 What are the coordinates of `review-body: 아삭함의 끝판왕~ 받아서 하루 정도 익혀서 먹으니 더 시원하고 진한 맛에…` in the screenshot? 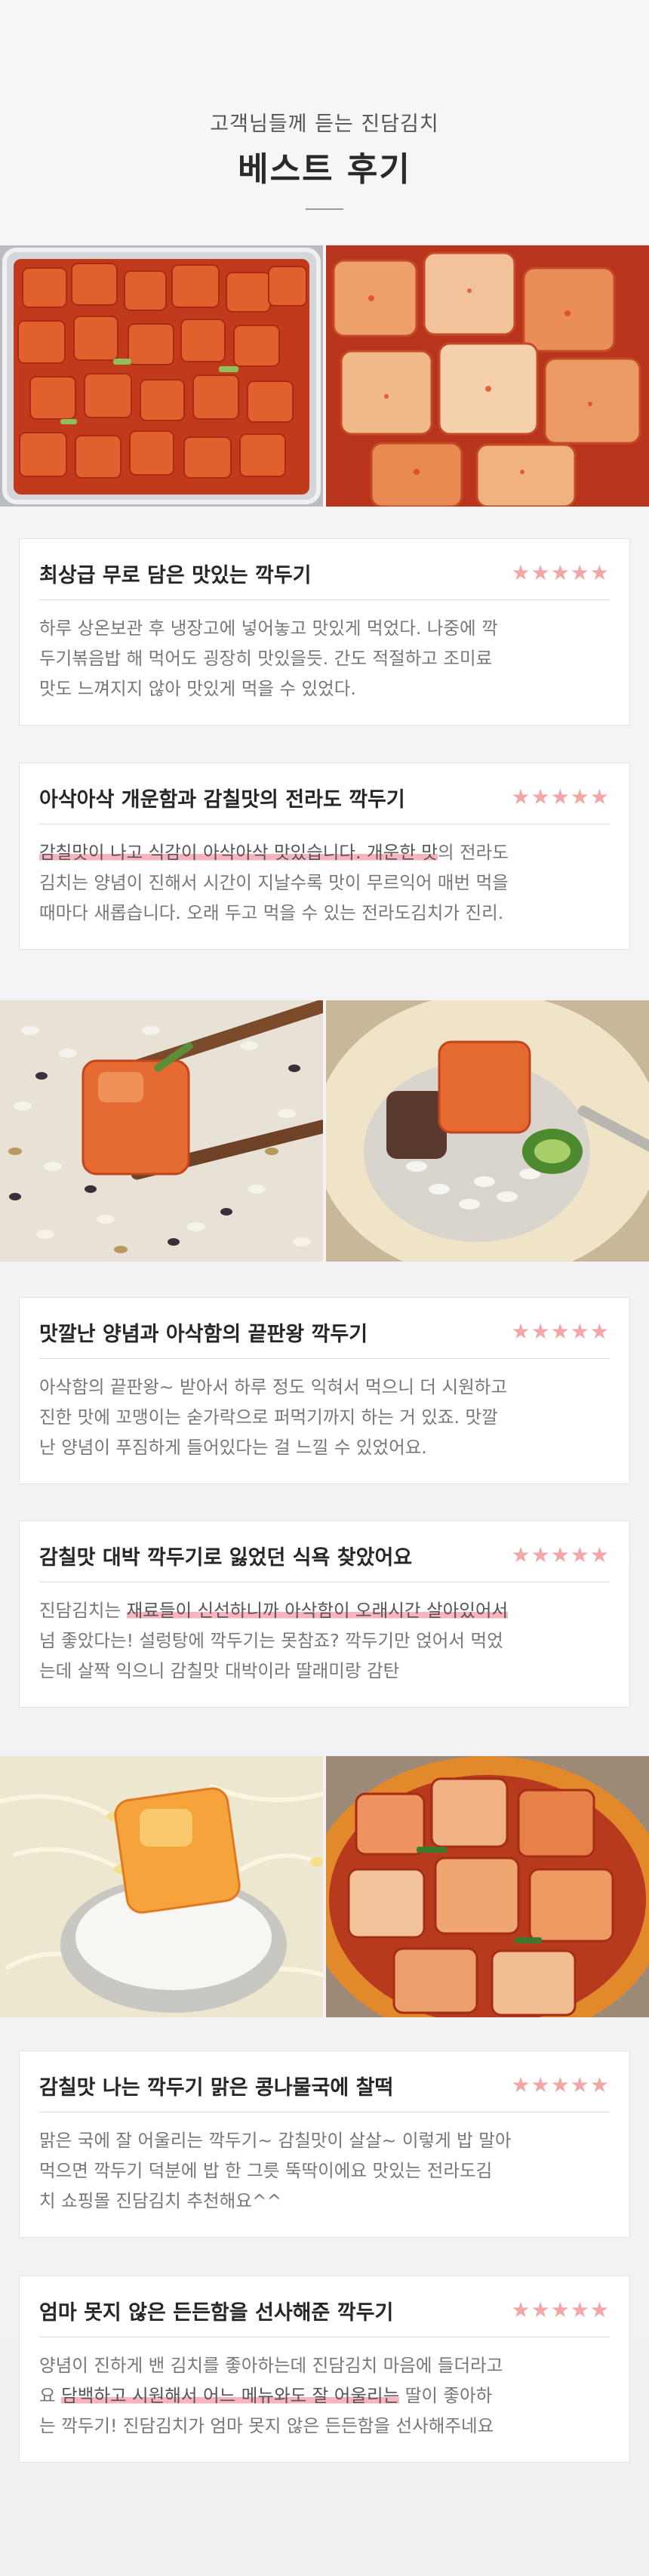 It's located at (326, 1417).